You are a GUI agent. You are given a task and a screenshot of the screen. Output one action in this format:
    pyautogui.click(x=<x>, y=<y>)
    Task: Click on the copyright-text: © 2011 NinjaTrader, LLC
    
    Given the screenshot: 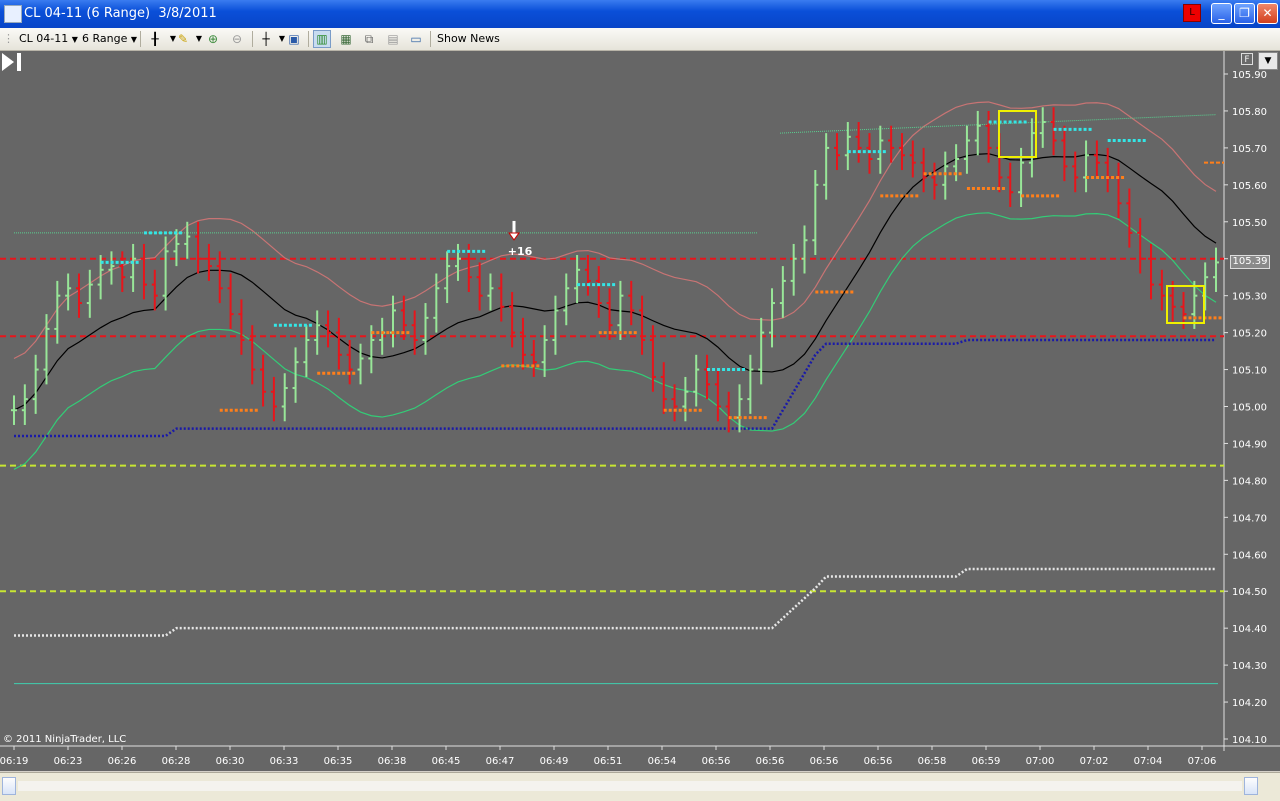 What is the action you would take?
    pyautogui.click(x=65, y=739)
    